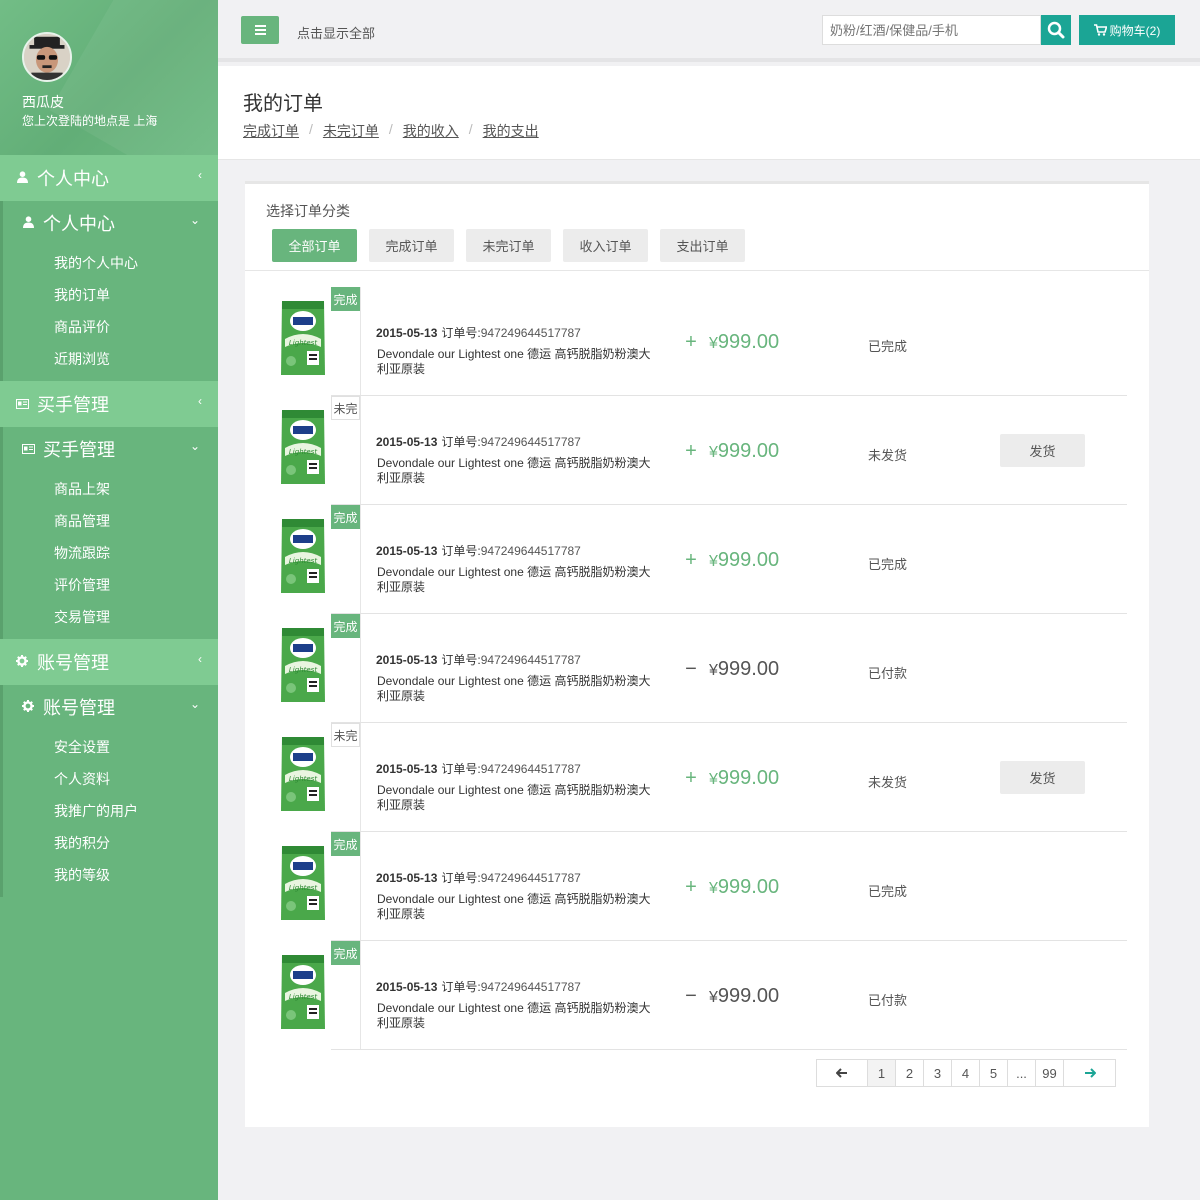 The image size is (1200, 1200). I want to click on sidebar-item: 我的积分, so click(110, 843).